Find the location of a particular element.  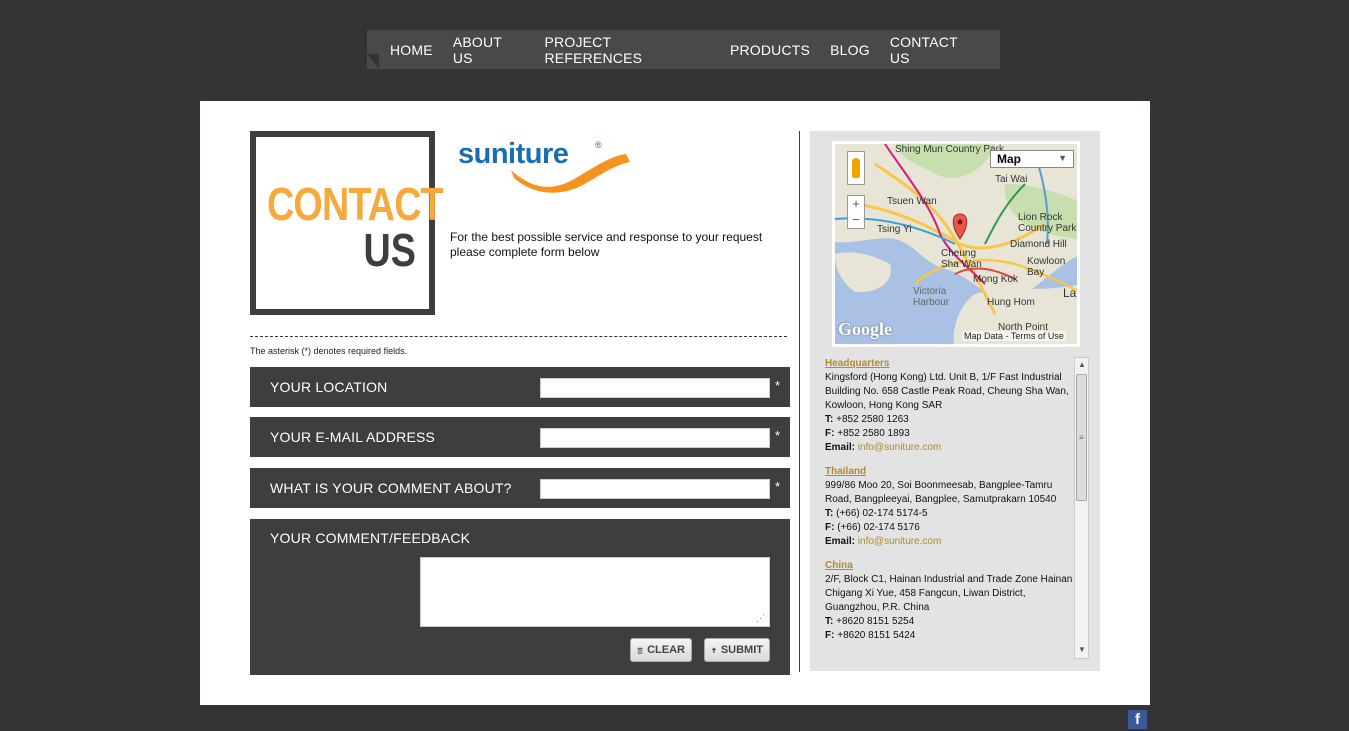

scroll-up-icon: ▲ is located at coordinates (1082, 364).